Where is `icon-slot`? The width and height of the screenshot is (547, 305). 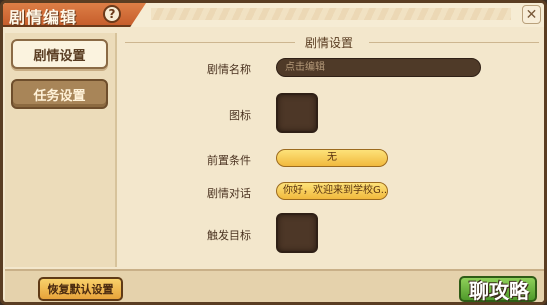
icon-slot is located at coordinates (297, 113).